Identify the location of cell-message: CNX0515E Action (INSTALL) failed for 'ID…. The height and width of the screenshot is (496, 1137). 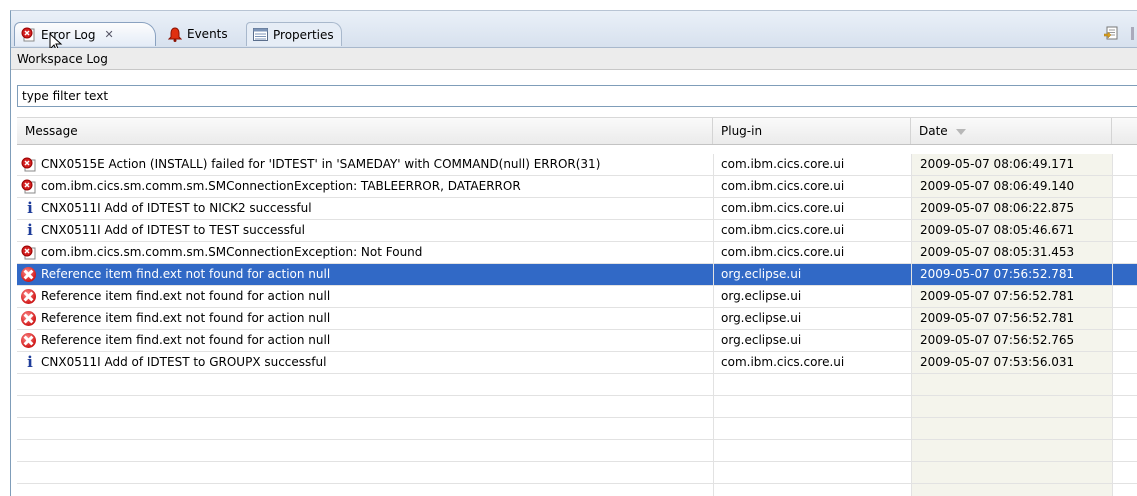
(321, 164).